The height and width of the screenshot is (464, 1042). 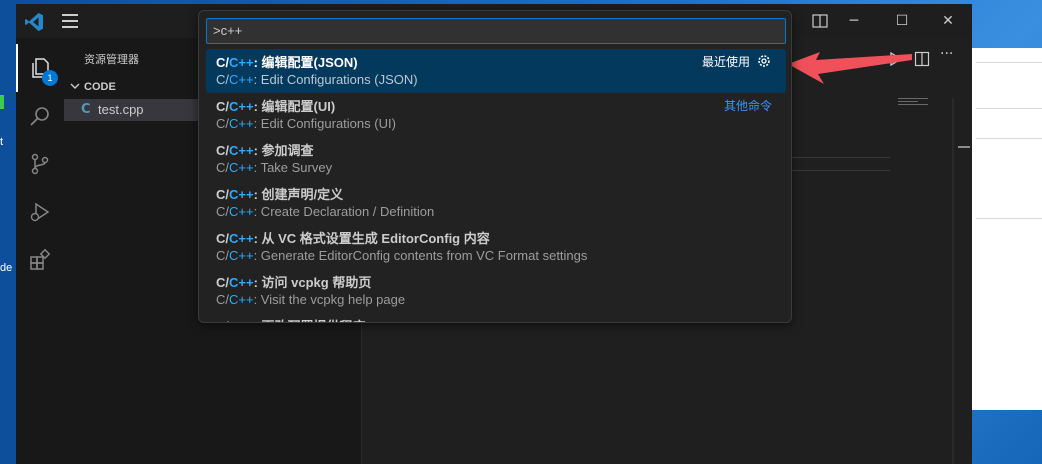 I want to click on activity-bar: 1, so click(x=40, y=251).